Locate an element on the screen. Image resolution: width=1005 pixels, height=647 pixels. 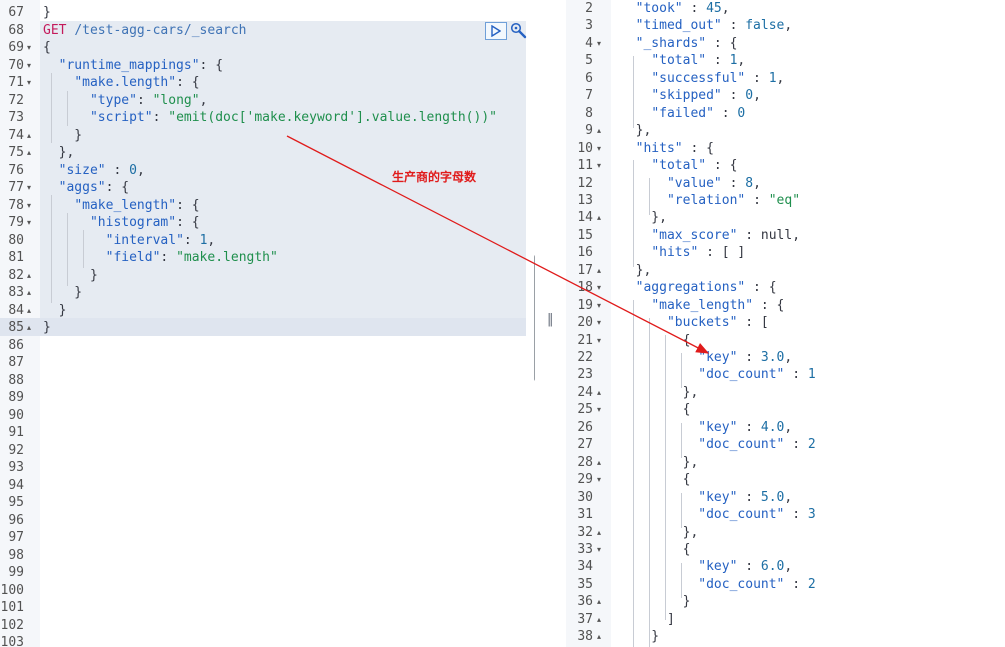
line-number: 33 is located at coordinates (585, 549).